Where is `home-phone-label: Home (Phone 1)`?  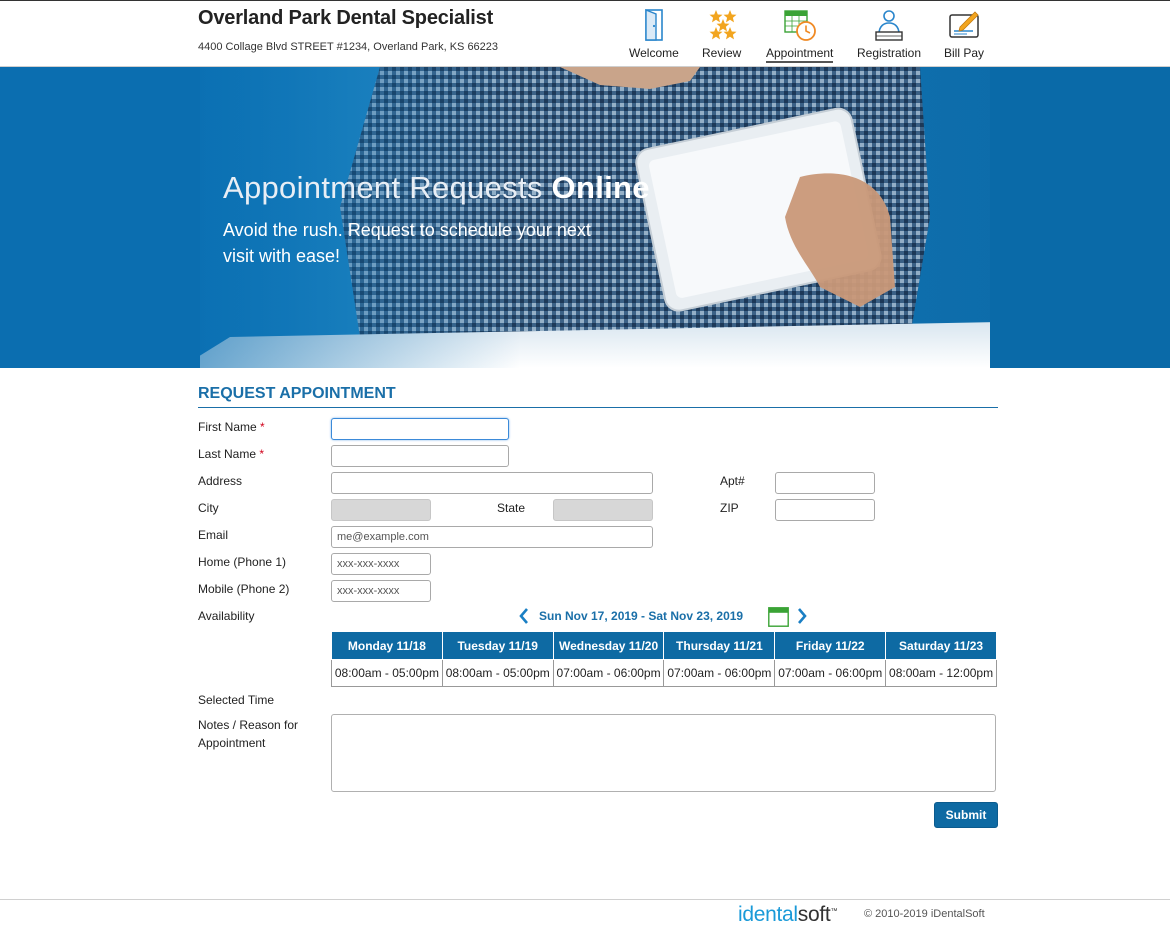
home-phone-label: Home (Phone 1) is located at coordinates (242, 562).